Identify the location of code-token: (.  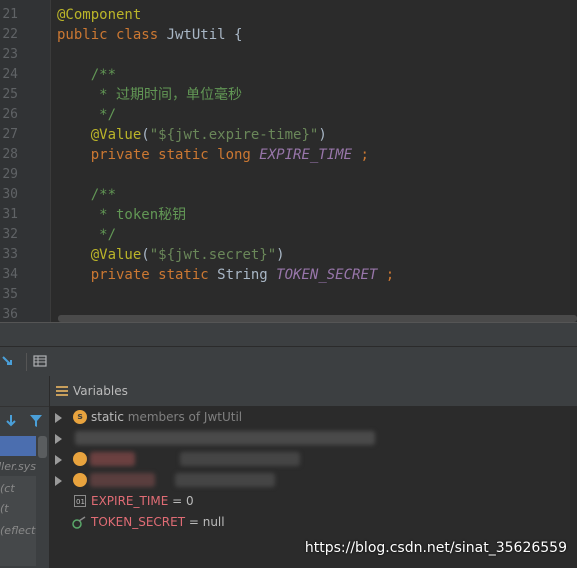
(145, 255).